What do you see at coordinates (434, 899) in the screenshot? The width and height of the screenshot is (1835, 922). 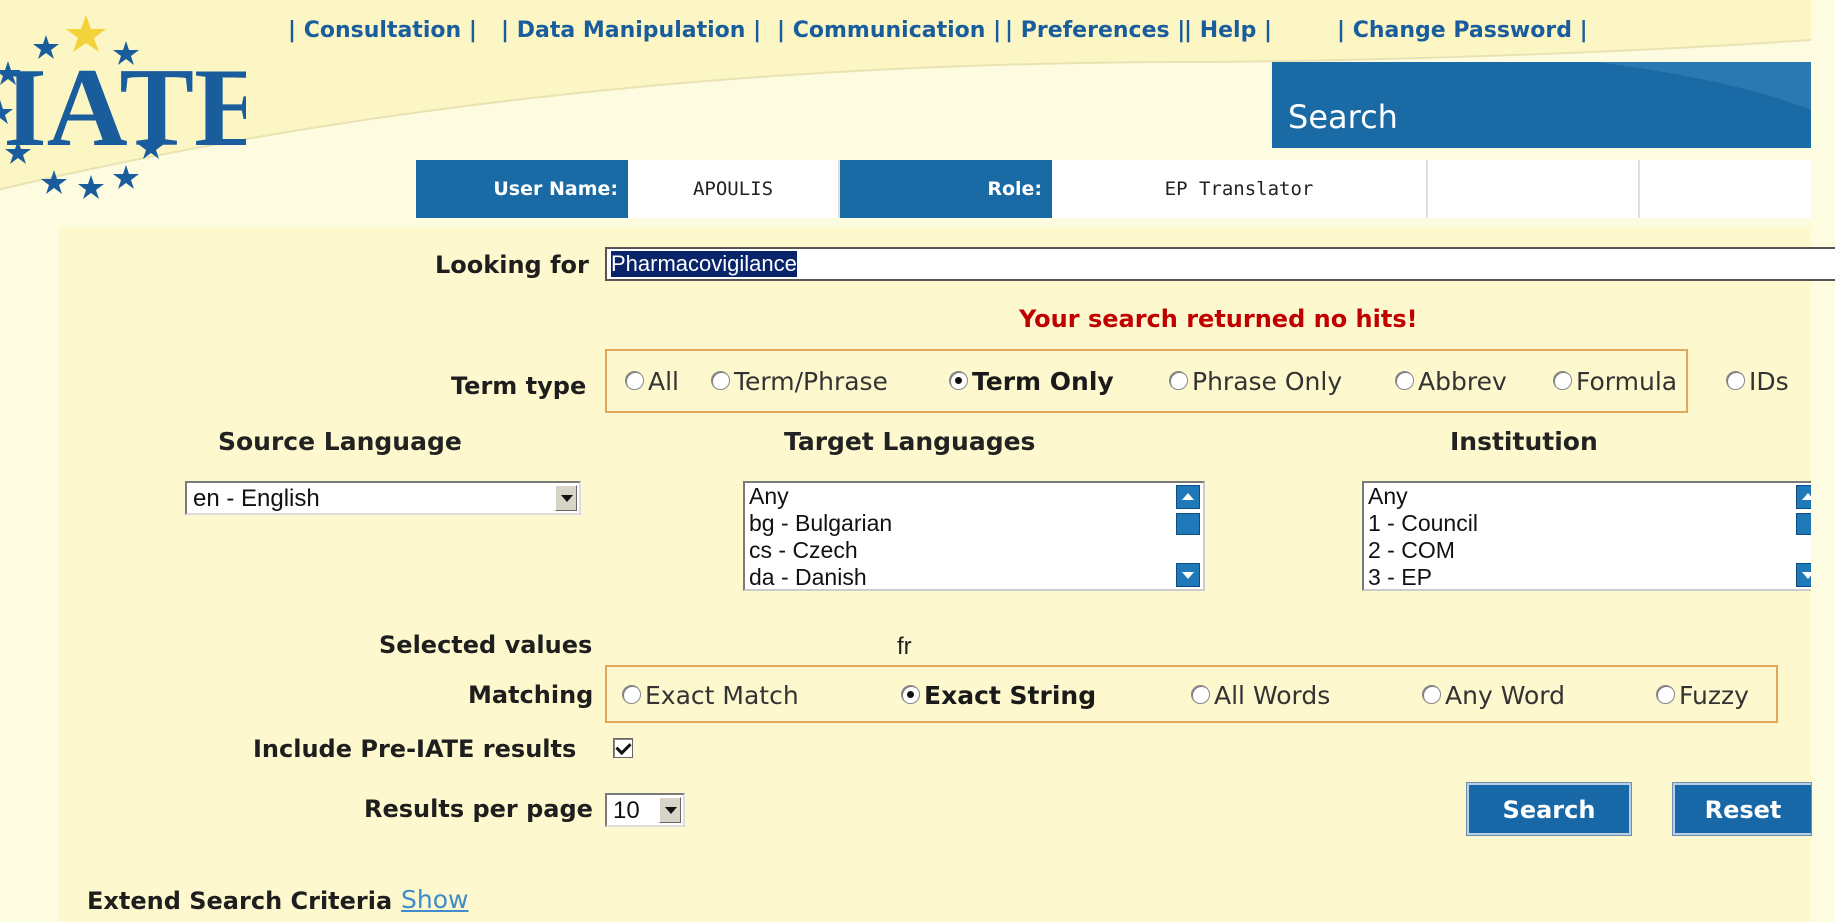 I see `show-extend-criteria-link: Show` at bounding box center [434, 899].